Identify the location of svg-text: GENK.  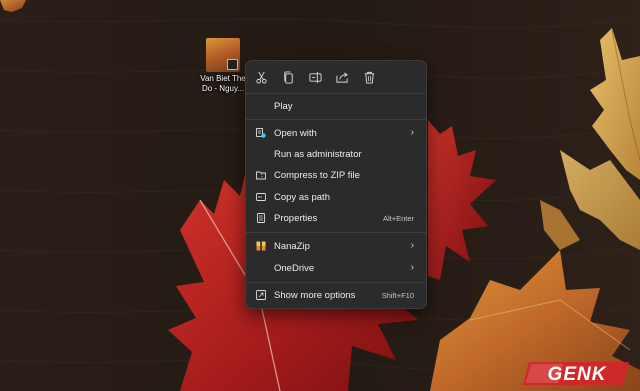
(577, 374).